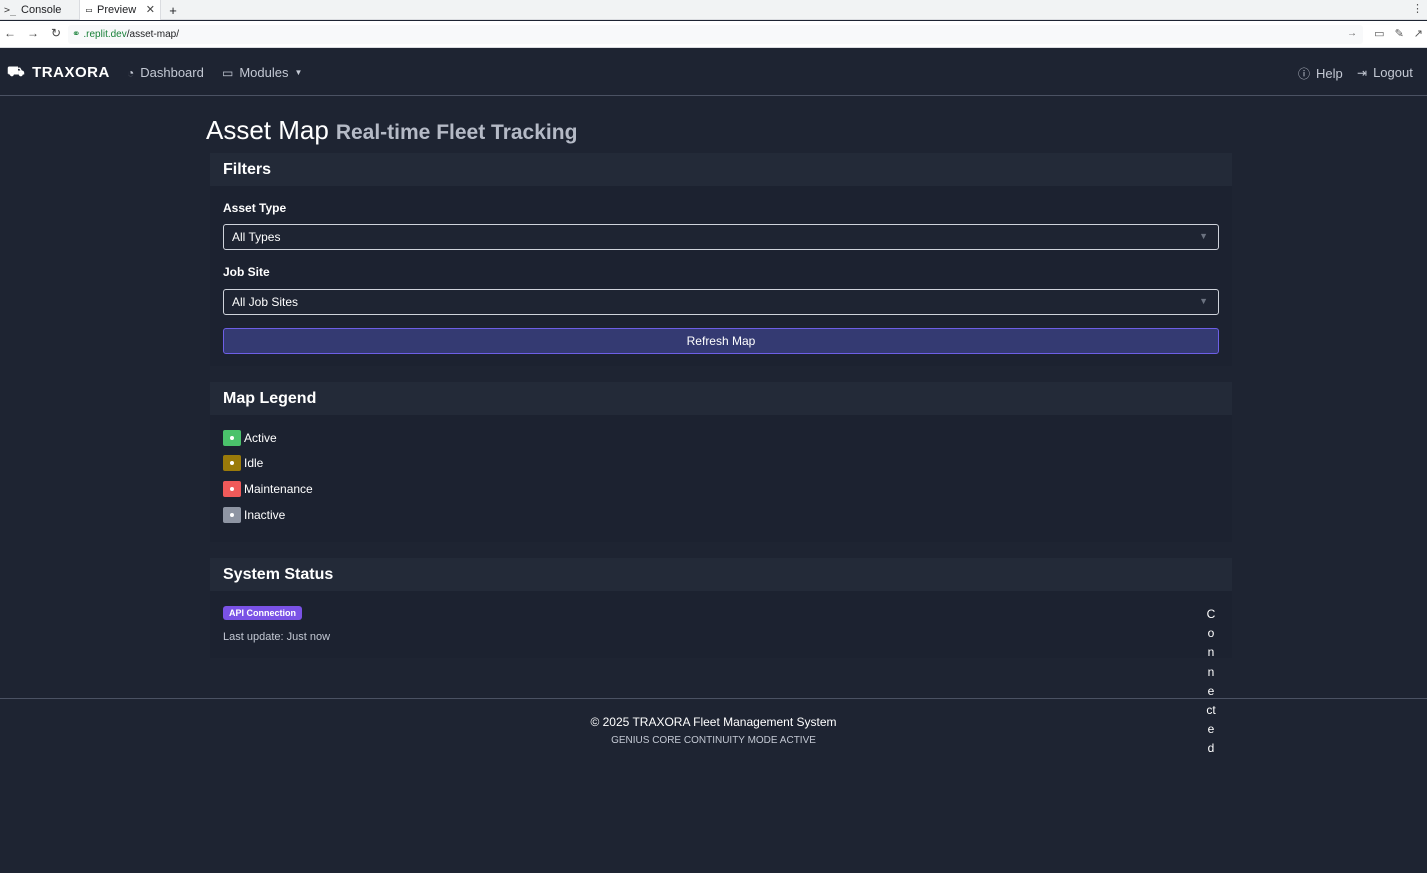  What do you see at coordinates (277, 637) in the screenshot?
I see `last-update-text: Last update: Just now` at bounding box center [277, 637].